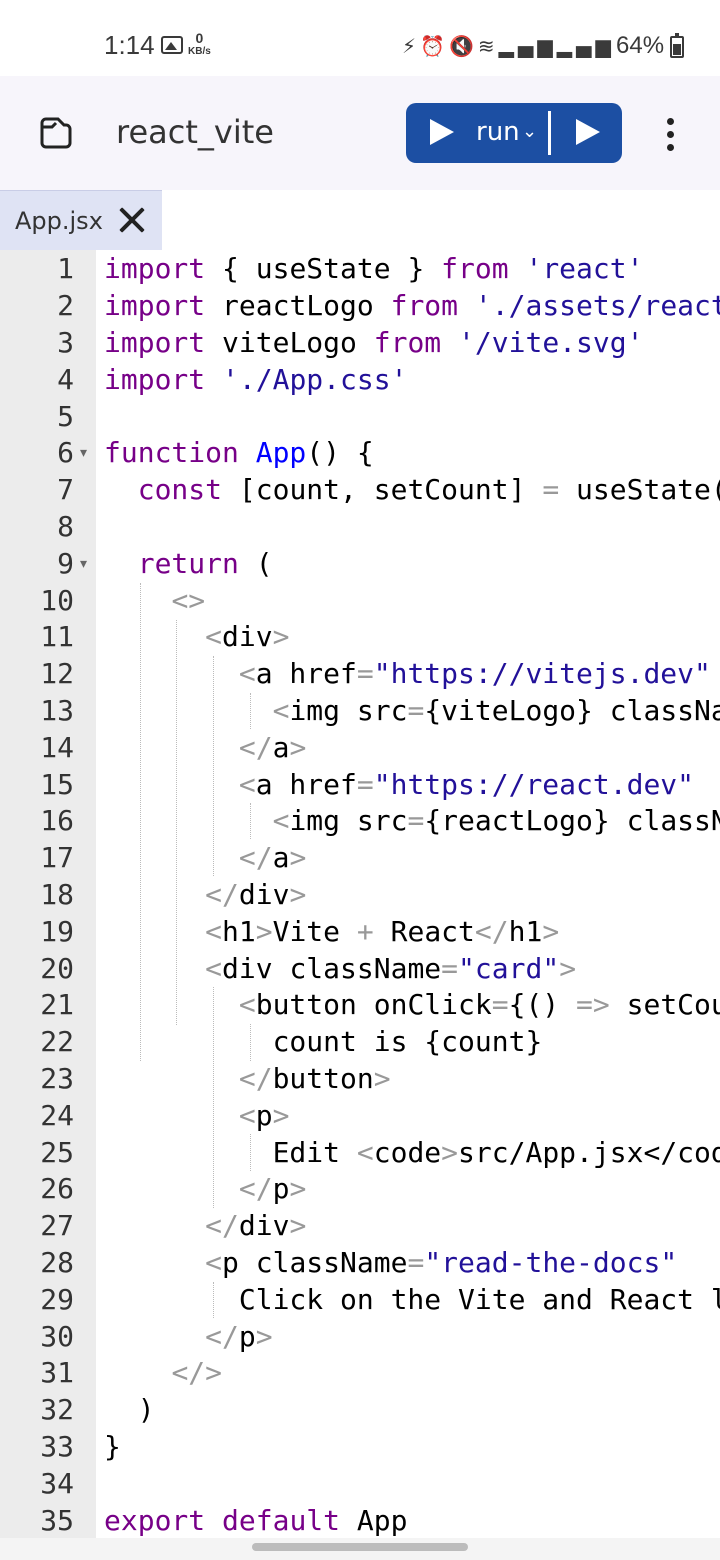 Image resolution: width=720 pixels, height=1560 pixels. What do you see at coordinates (80, 1446) in the screenshot?
I see `code-line: 33}` at bounding box center [80, 1446].